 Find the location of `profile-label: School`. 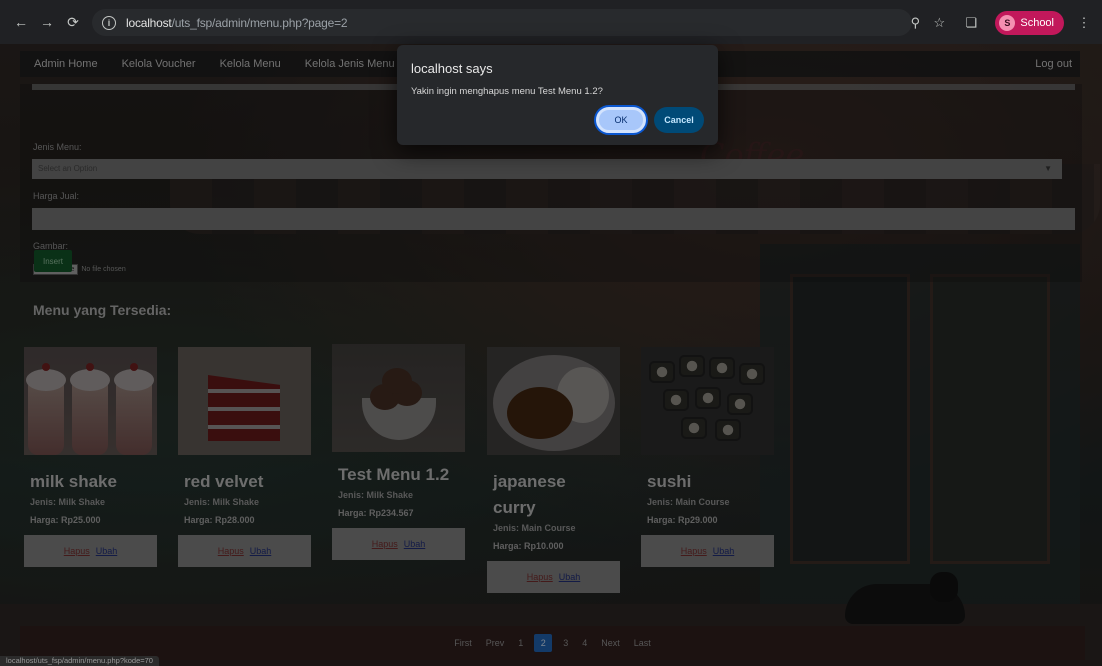

profile-label: School is located at coordinates (1037, 22).